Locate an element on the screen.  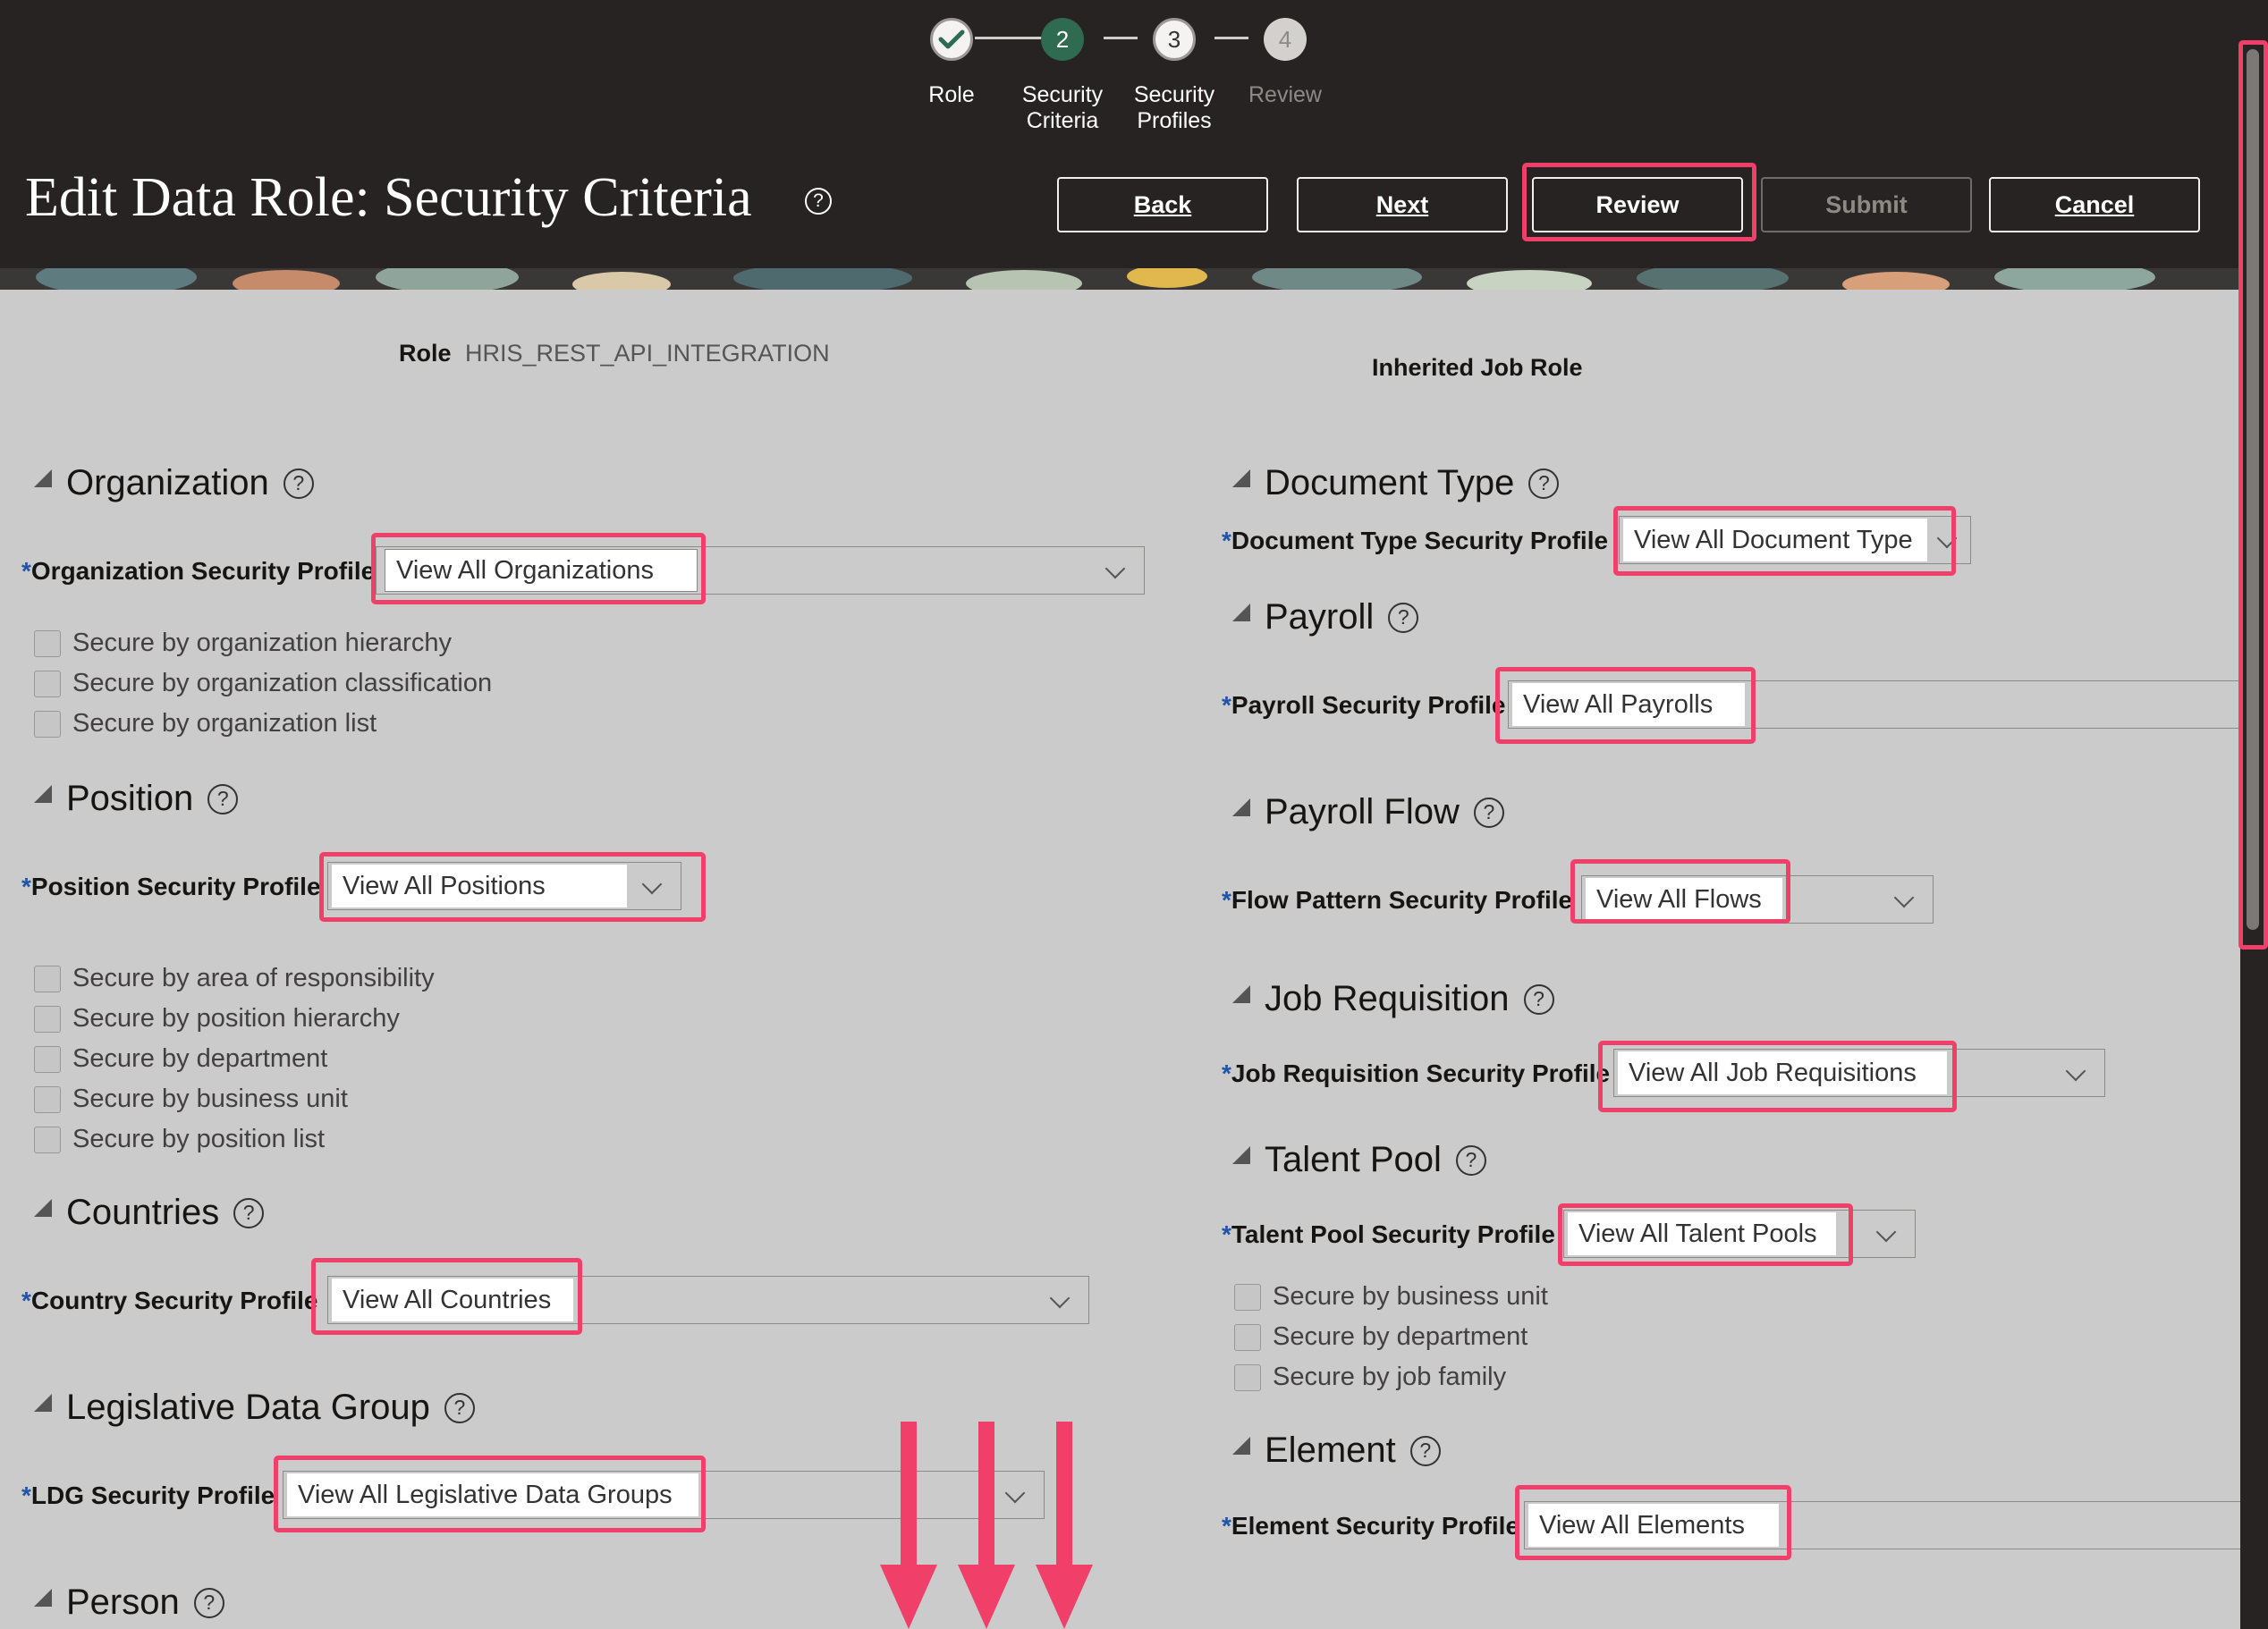
section-payroll: Payroll ? is located at coordinates (1325, 617).